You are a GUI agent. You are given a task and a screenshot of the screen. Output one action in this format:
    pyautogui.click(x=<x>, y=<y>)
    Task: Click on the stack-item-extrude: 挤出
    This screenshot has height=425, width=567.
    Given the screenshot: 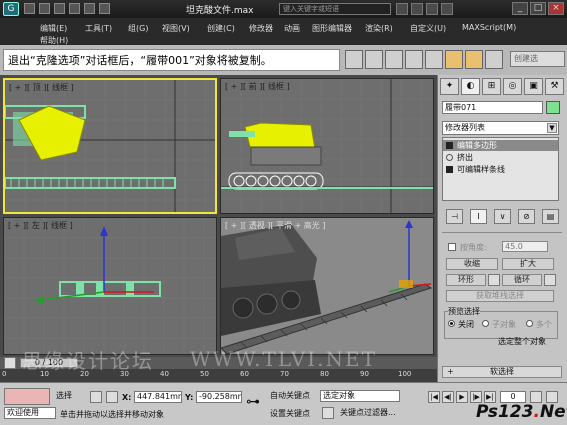 What is the action you would take?
    pyautogui.click(x=500, y=157)
    